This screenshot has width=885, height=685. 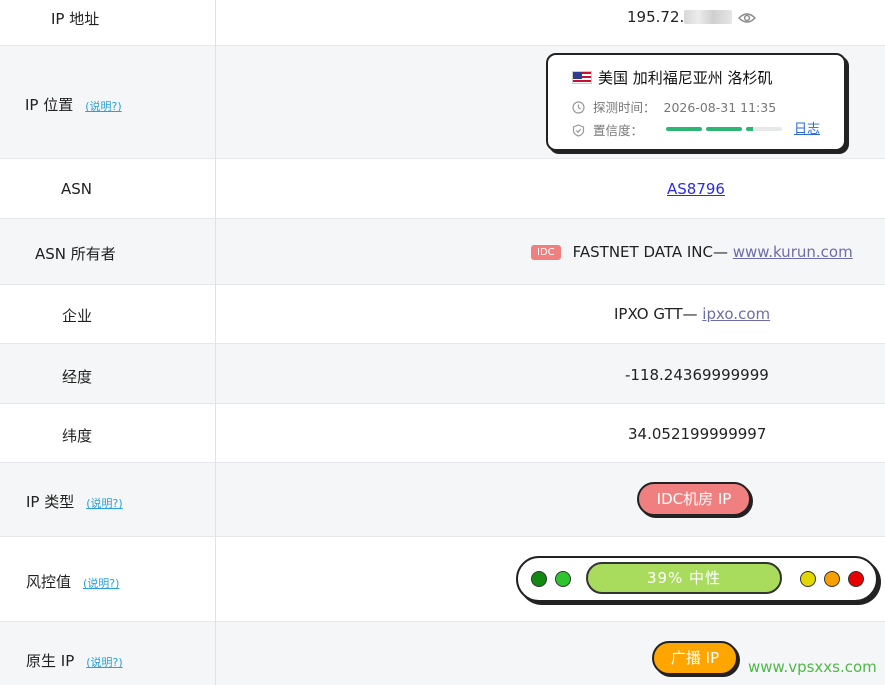 What do you see at coordinates (49, 582) in the screenshot?
I see `label-risk-text: 风控值` at bounding box center [49, 582].